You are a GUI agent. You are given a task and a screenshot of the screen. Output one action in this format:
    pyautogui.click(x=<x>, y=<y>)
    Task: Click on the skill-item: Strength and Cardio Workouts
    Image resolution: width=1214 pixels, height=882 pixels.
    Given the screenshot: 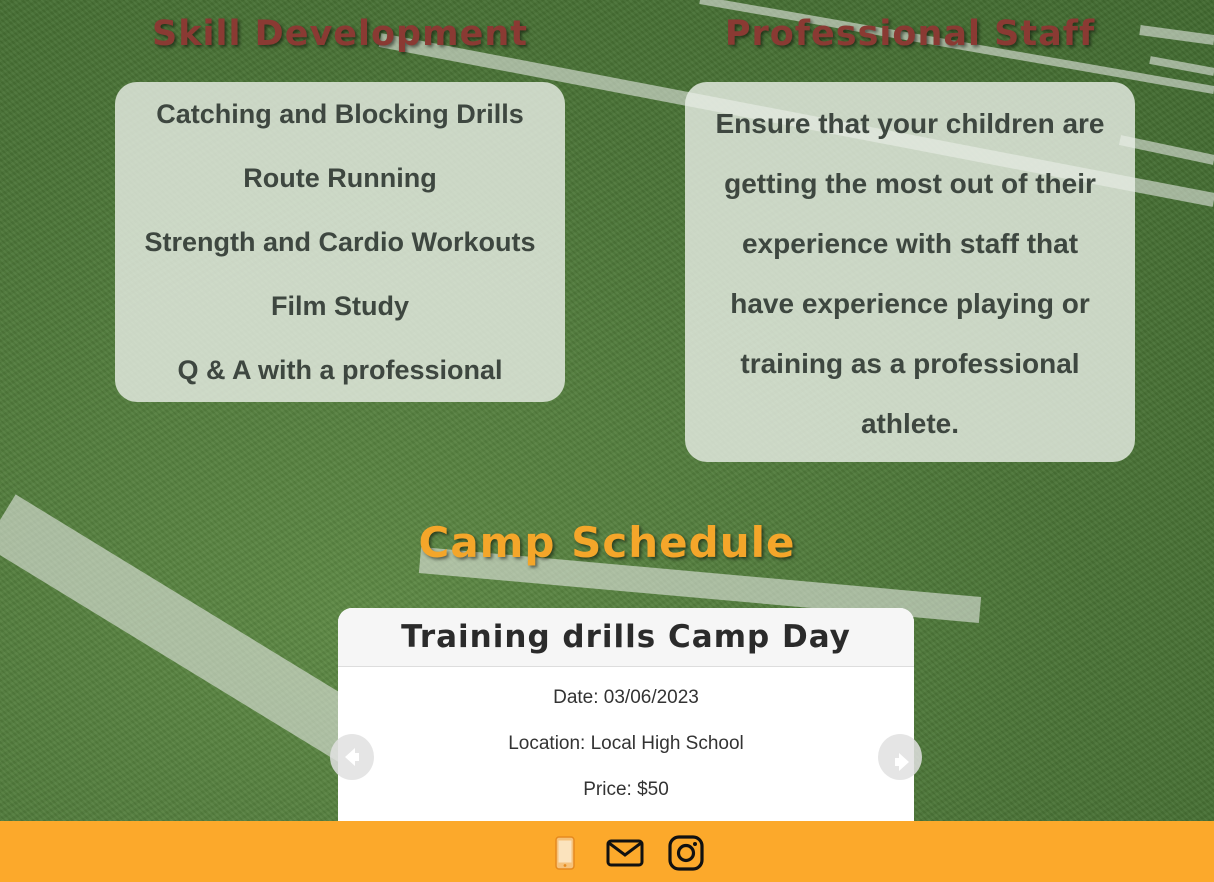 What is the action you would take?
    pyautogui.click(x=340, y=242)
    